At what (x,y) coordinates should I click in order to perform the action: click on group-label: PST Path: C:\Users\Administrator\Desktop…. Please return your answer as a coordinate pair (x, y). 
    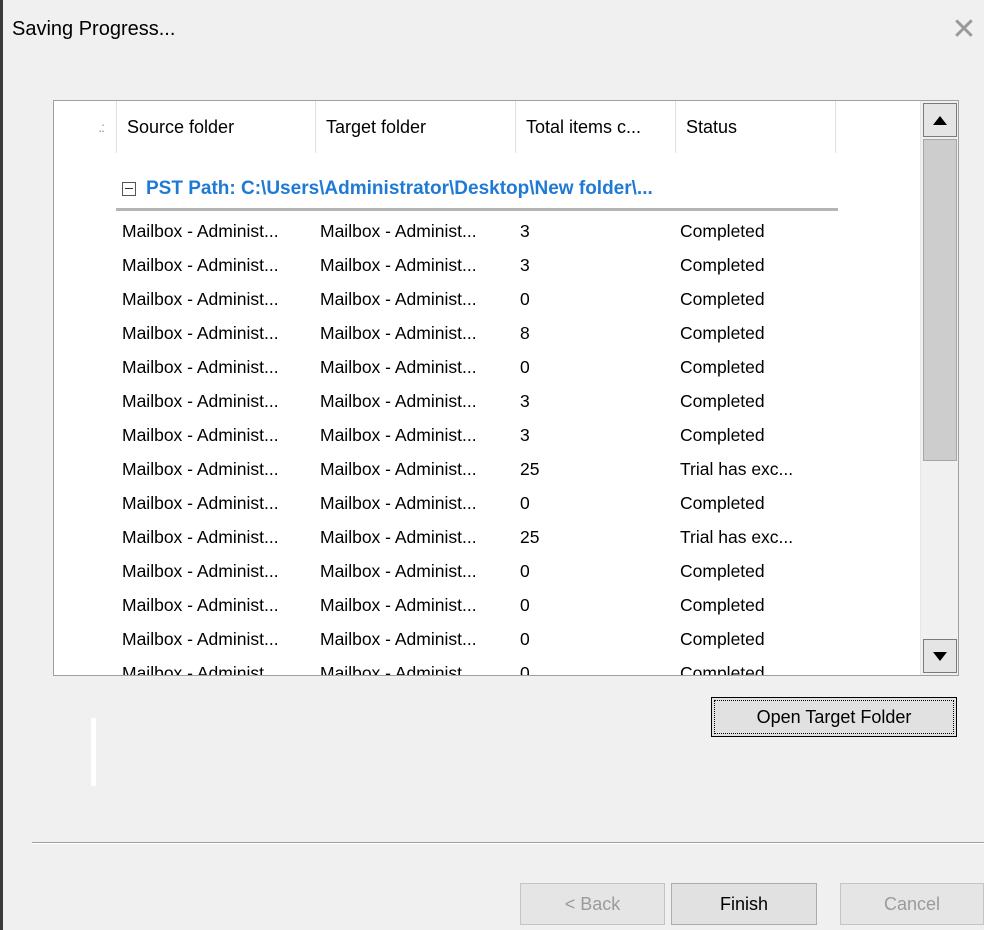
    Looking at the image, I should click on (399, 188).